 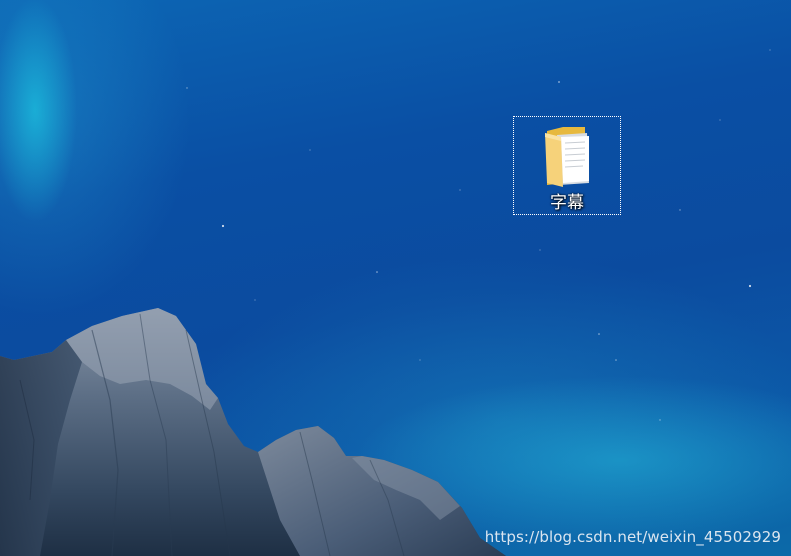 I want to click on folder-label: 字幕, so click(x=567, y=203).